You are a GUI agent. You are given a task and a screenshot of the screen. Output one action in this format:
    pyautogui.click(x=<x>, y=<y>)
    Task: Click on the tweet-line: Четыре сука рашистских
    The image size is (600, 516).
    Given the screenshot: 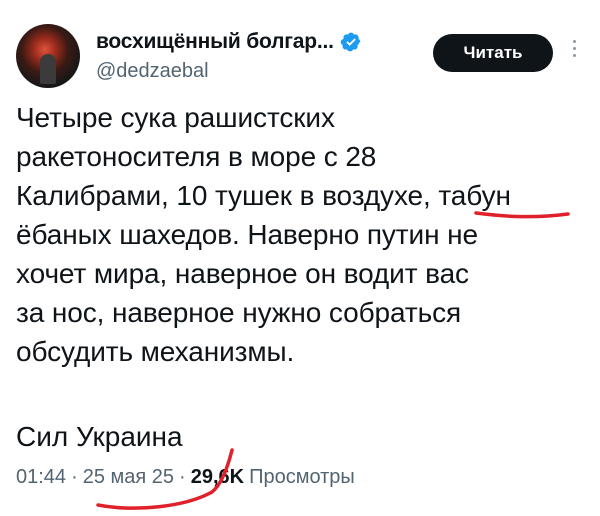 What is the action you would take?
    pyautogui.click(x=175, y=117)
    